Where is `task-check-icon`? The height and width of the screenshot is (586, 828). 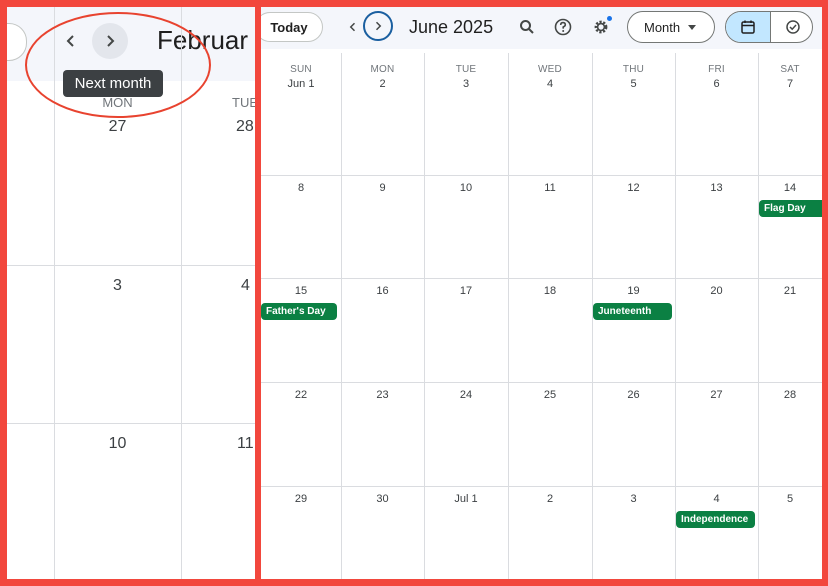 task-check-icon is located at coordinates (792, 27).